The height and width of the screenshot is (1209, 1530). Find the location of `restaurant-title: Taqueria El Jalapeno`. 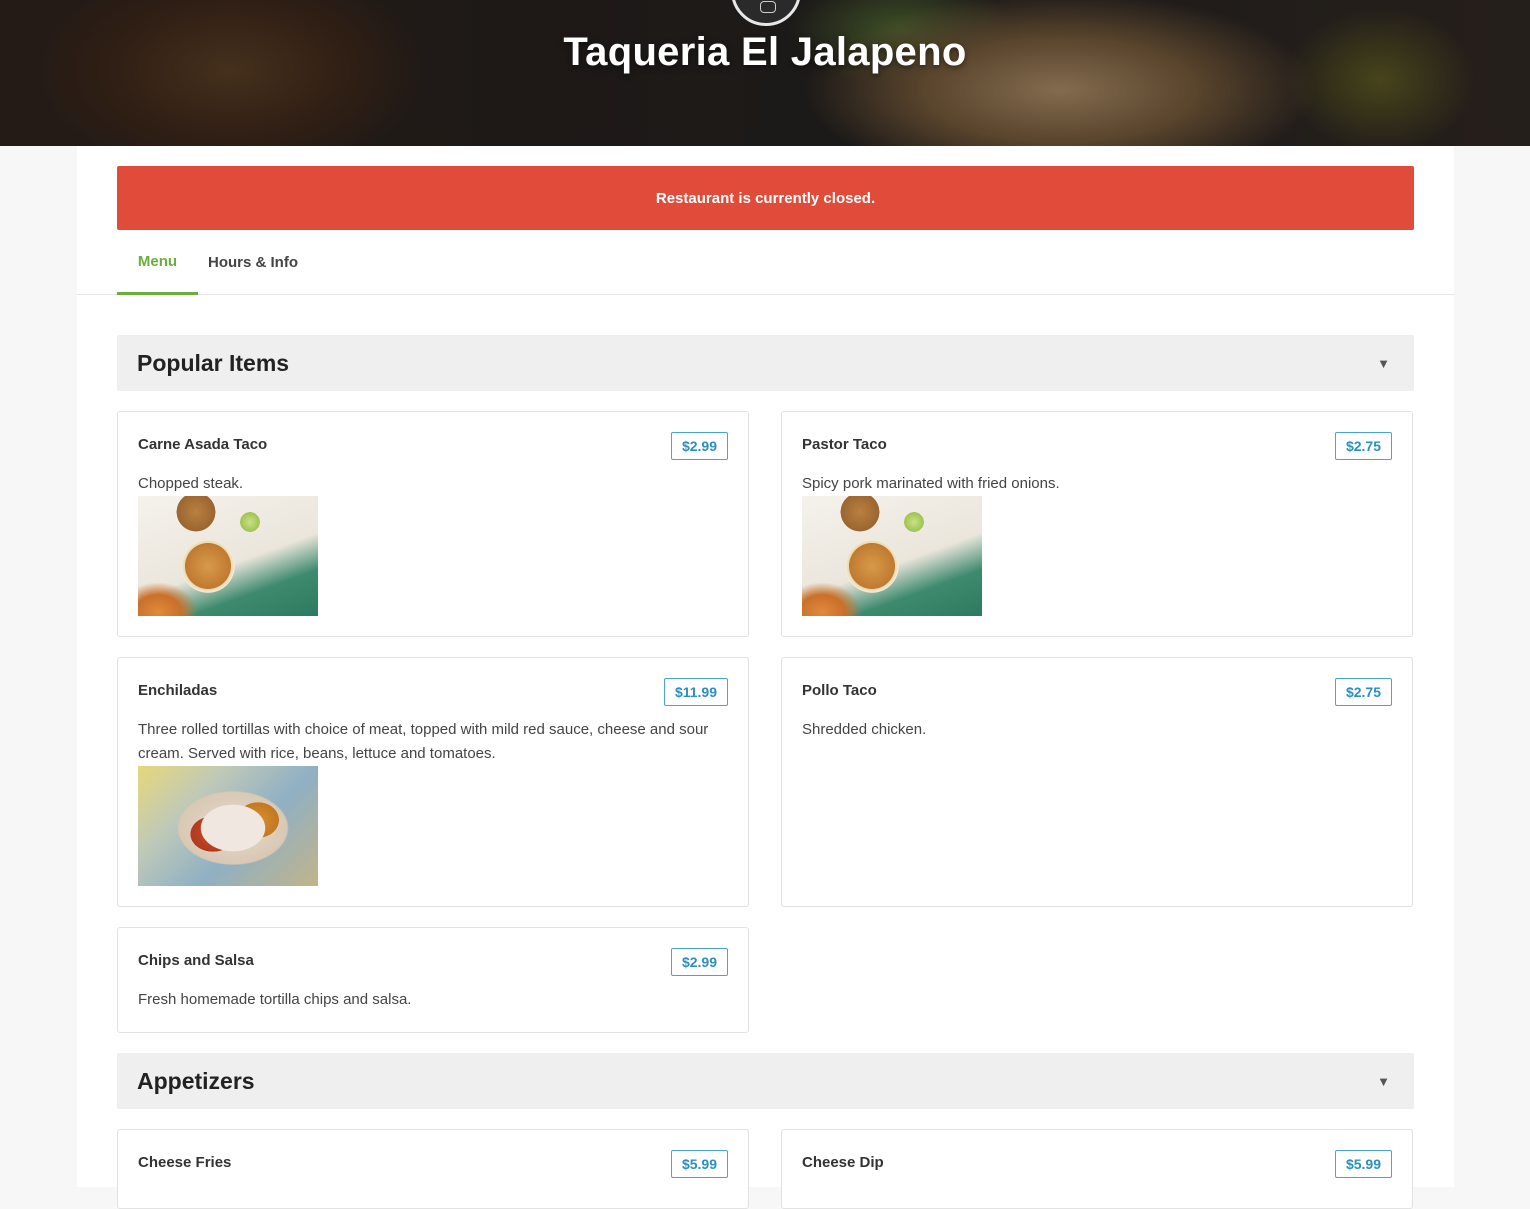

restaurant-title: Taqueria El Jalapeno is located at coordinates (765, 52).